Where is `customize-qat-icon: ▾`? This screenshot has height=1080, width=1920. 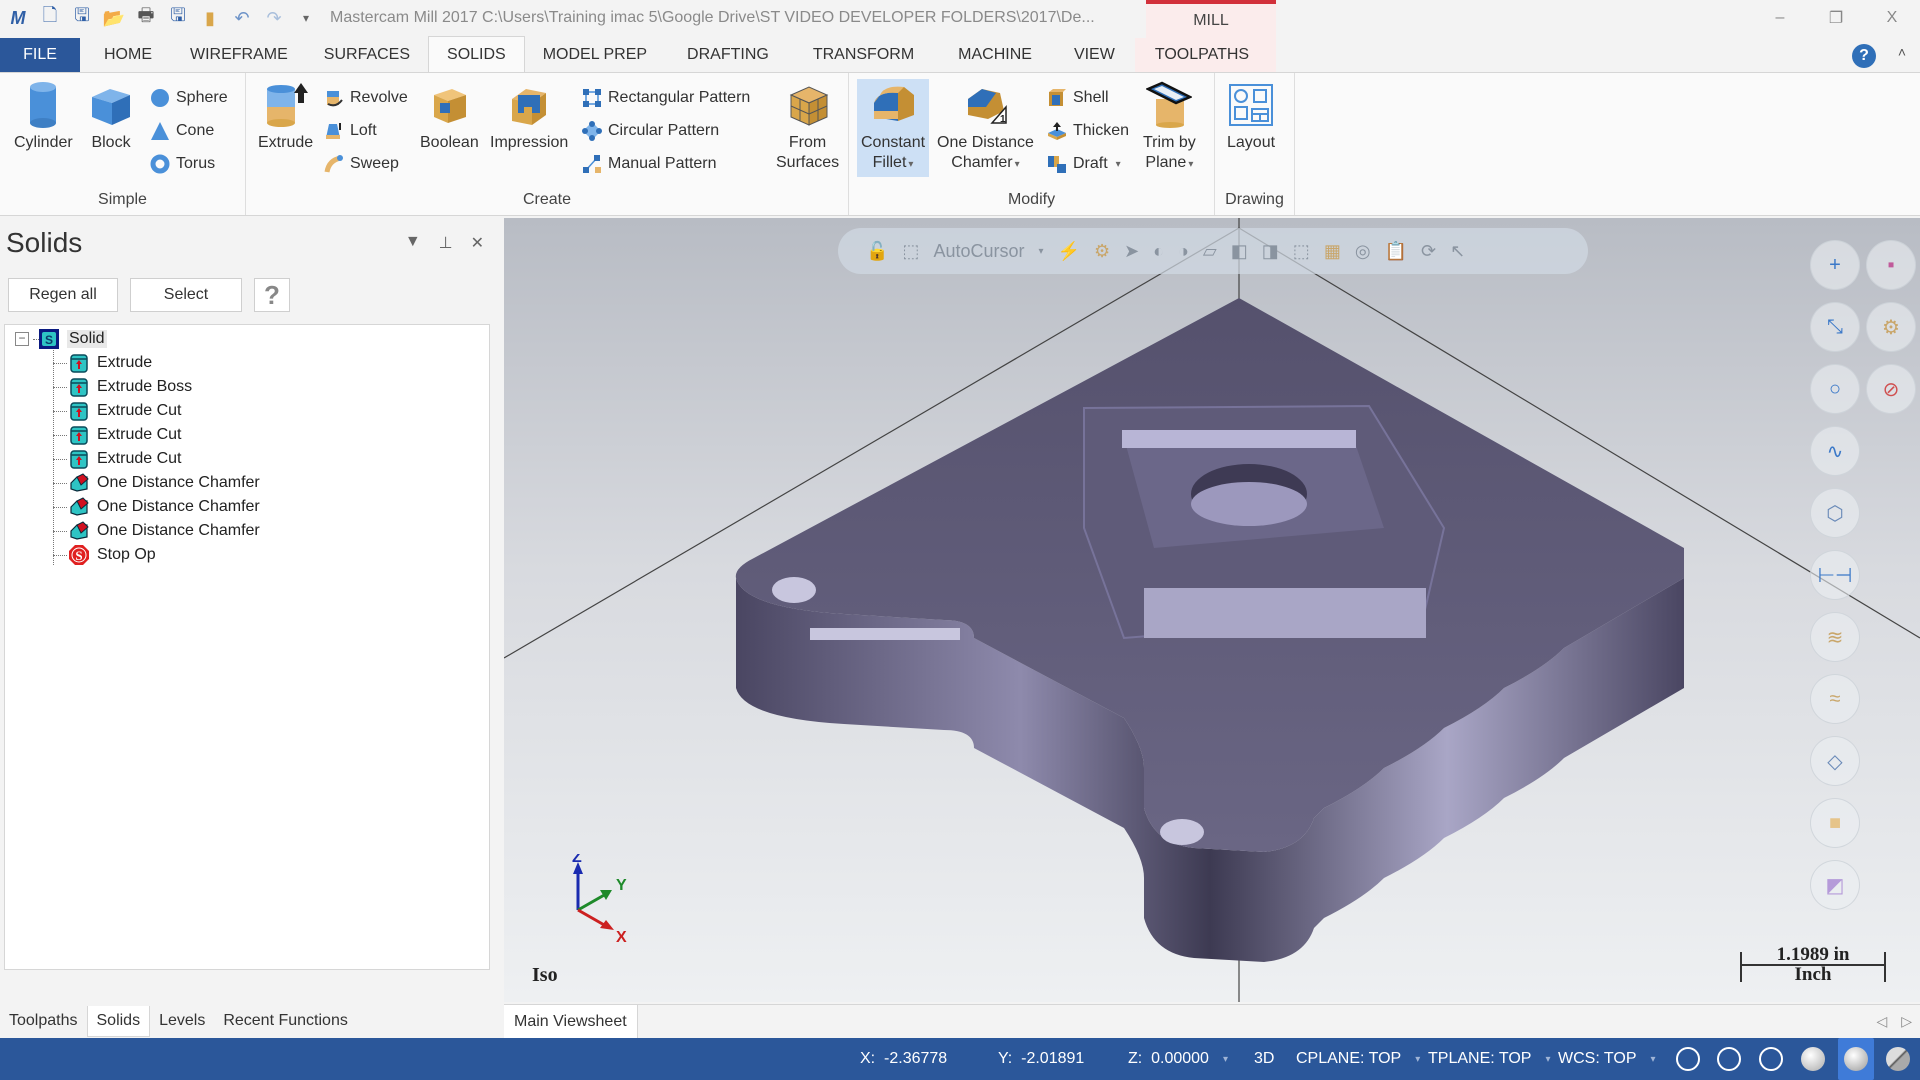 customize-qat-icon: ▾ is located at coordinates (306, 18).